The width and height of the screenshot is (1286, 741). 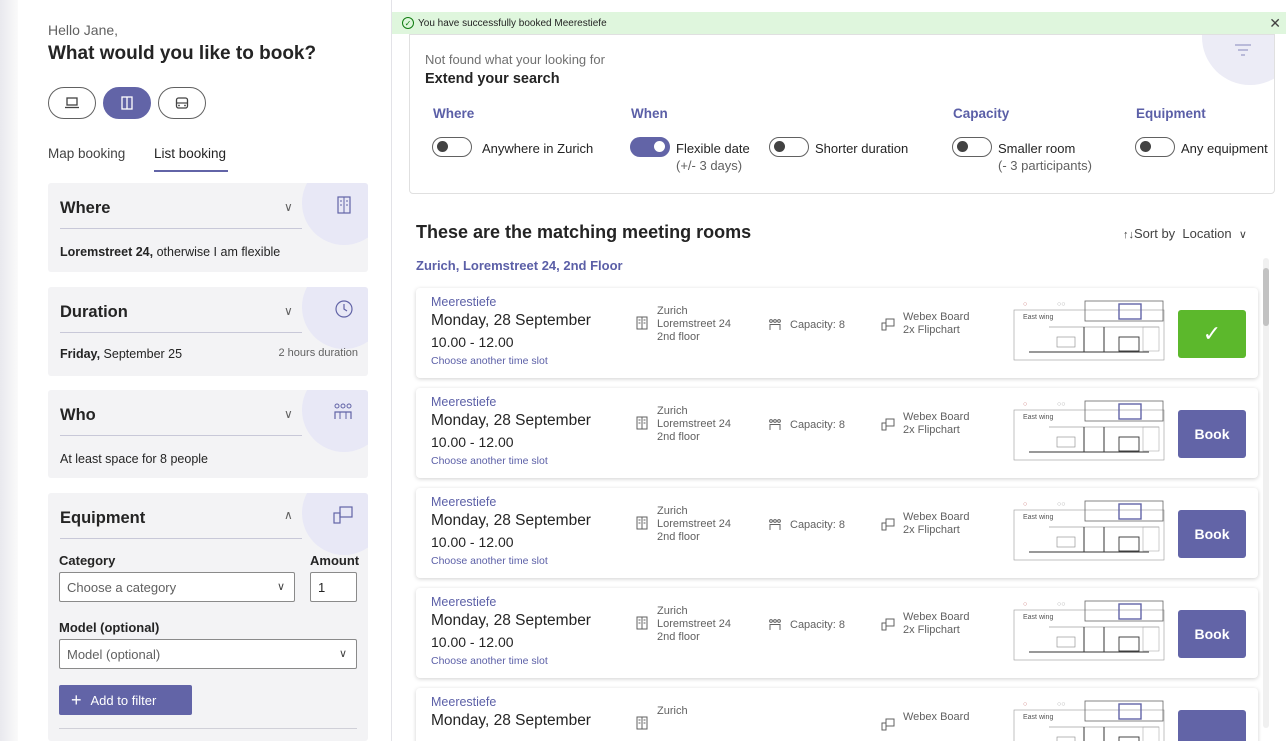 I want to click on extend-subtitle: Not found what your looking for, so click(x=515, y=59).